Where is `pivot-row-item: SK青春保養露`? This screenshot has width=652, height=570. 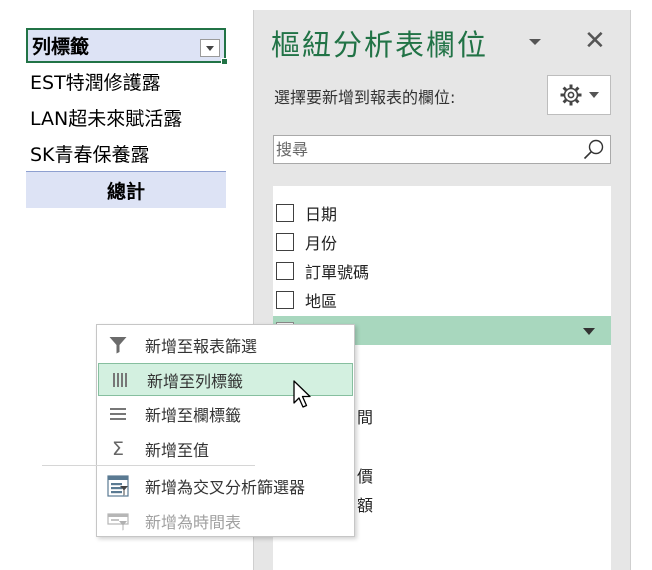
pivot-row-item: SK青春保養露 is located at coordinates (126, 153).